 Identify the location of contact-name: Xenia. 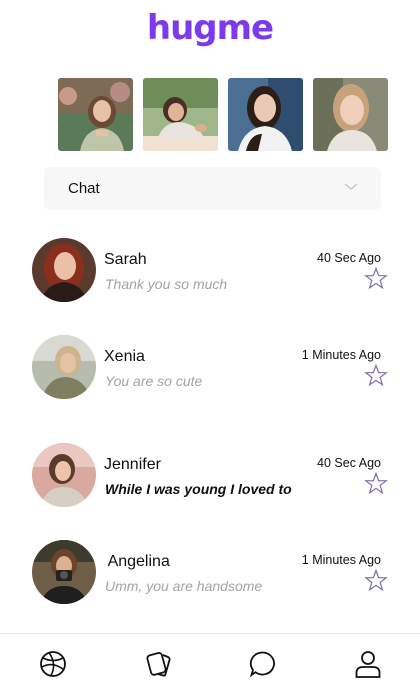
(124, 356).